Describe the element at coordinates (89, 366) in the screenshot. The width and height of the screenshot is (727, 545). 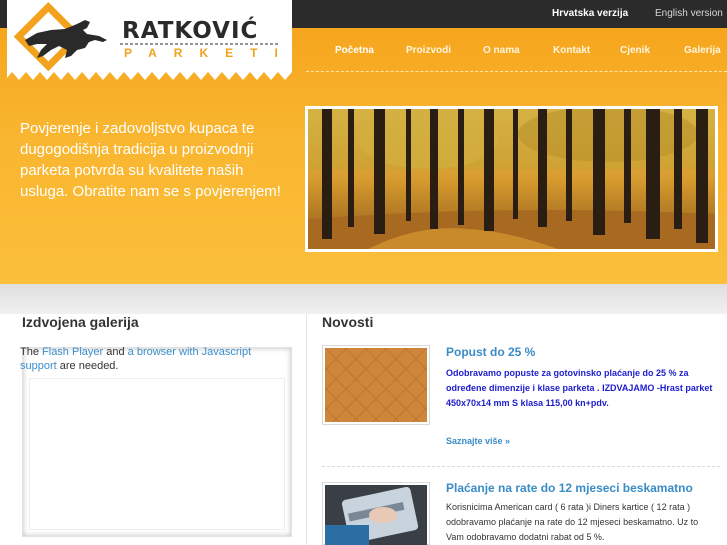
I see `gallery-note-suffix: are needed.` at that location.